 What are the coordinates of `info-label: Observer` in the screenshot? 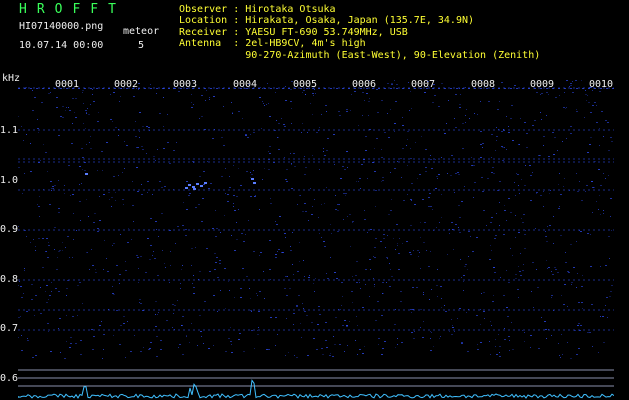 It's located at (206, 9).